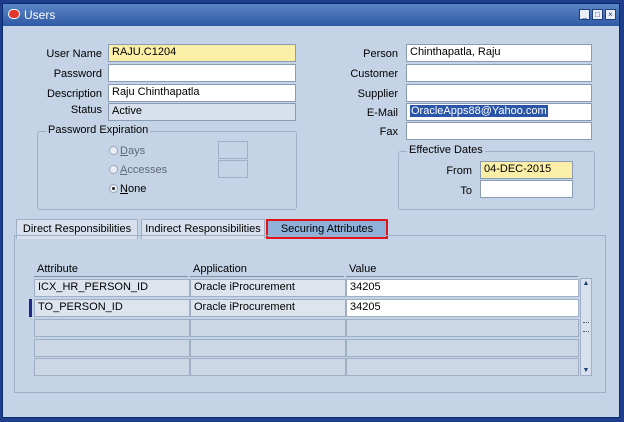  What do you see at coordinates (74, 94) in the screenshot?
I see `description-label: Description` at bounding box center [74, 94].